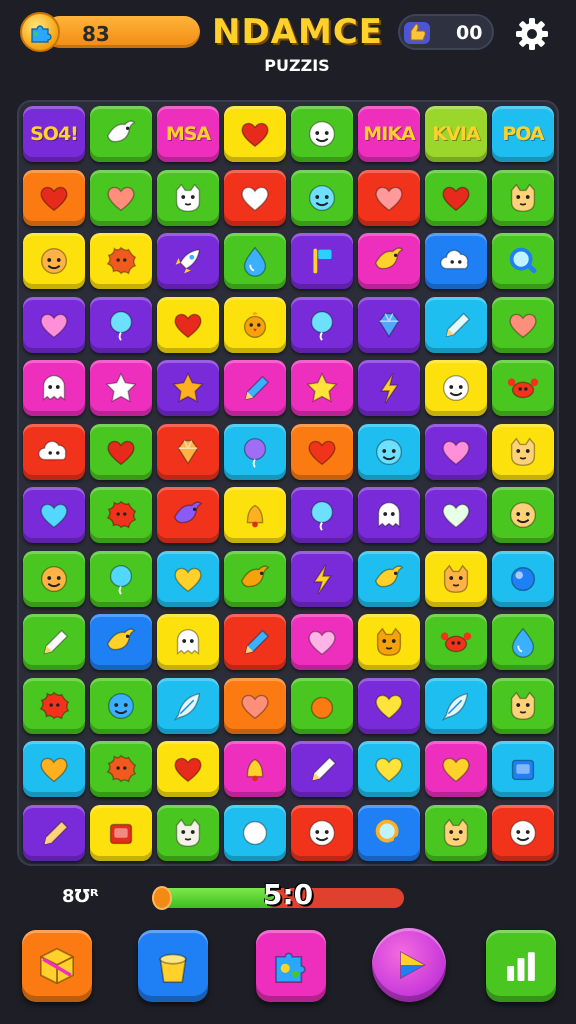 The image size is (576, 1024). Describe the element at coordinates (57, 966) in the screenshot. I see `cube-button` at that location.